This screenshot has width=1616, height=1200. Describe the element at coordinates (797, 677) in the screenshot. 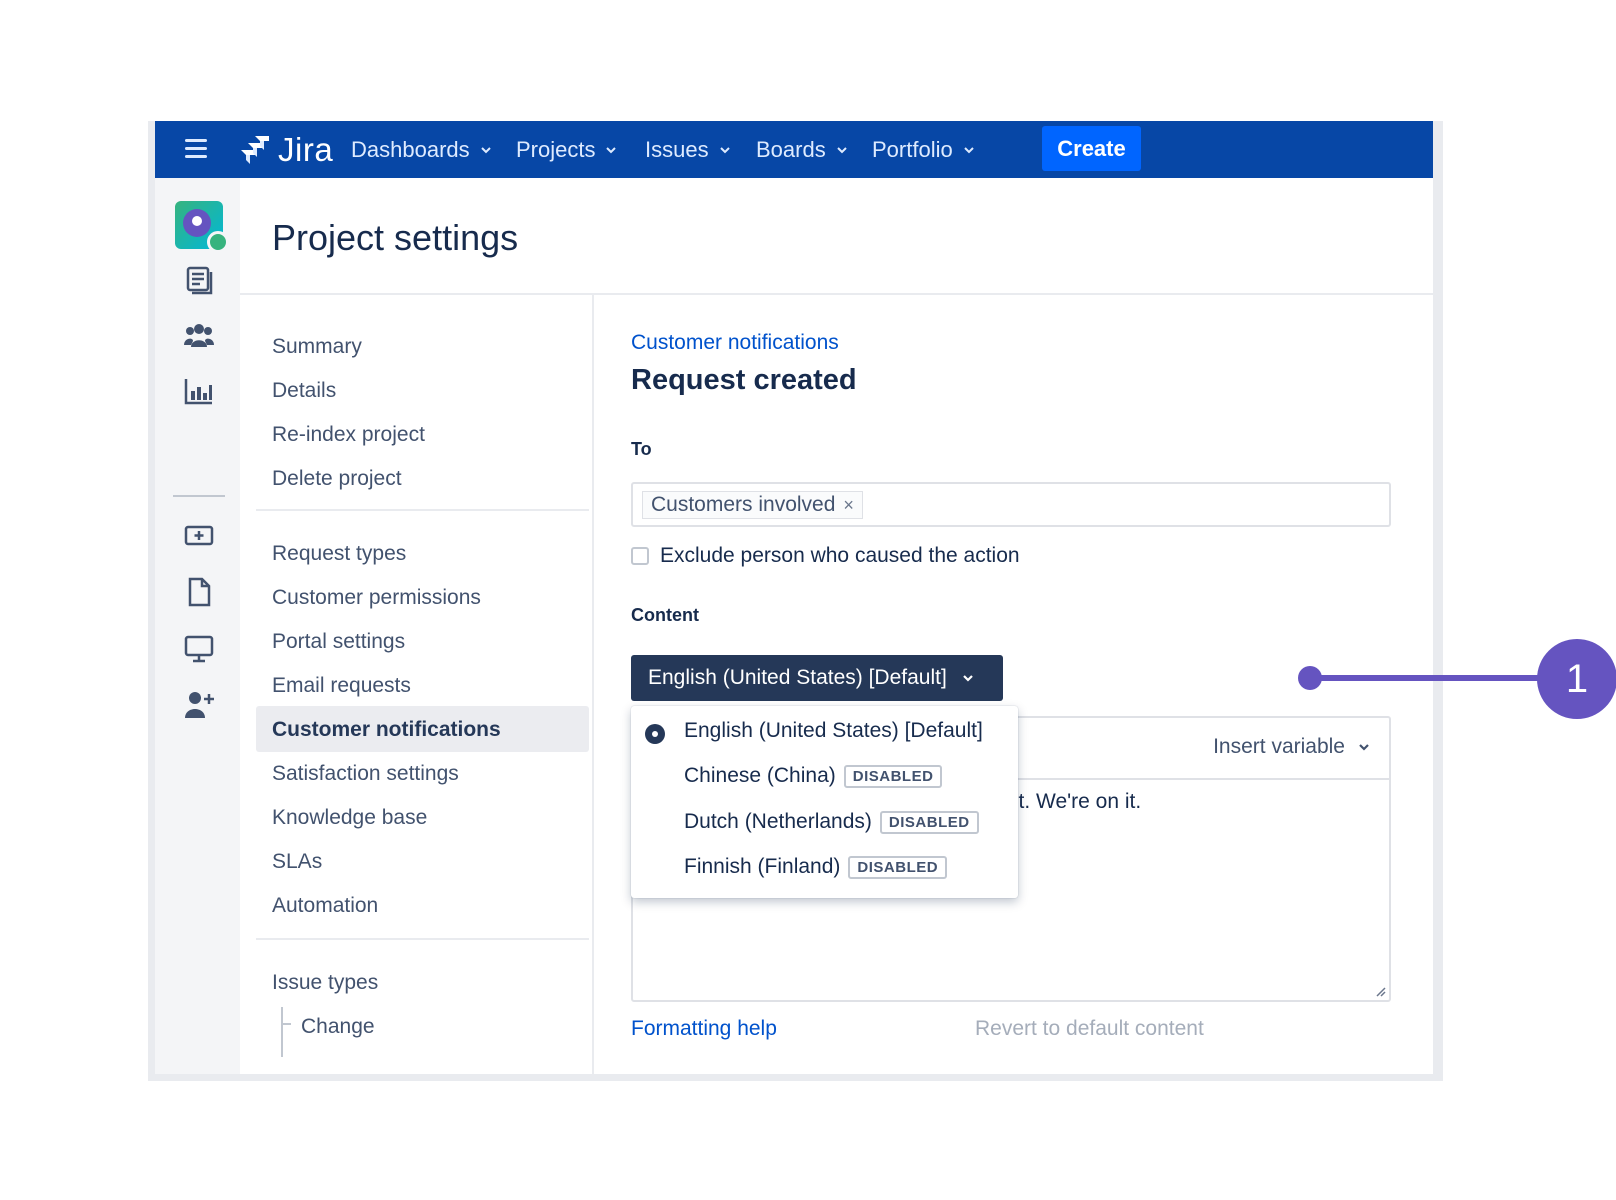

I see `language-select-label: English (United States) [Default]` at that location.